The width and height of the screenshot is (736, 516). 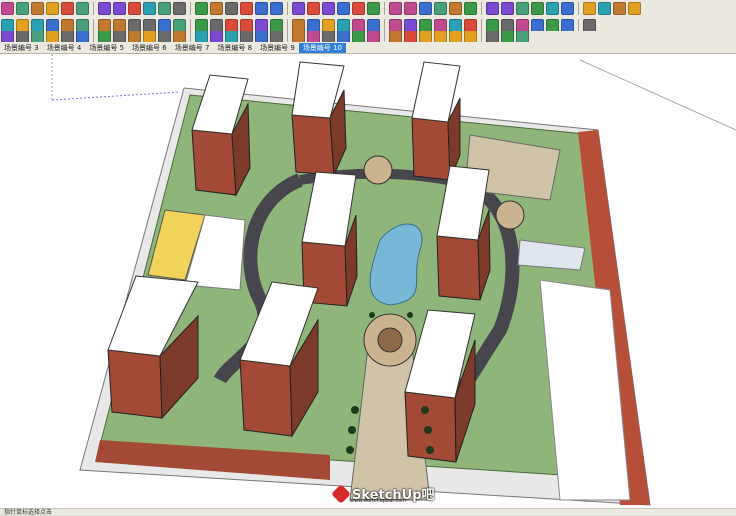 I want to click on select-icon, so click(x=7, y=8).